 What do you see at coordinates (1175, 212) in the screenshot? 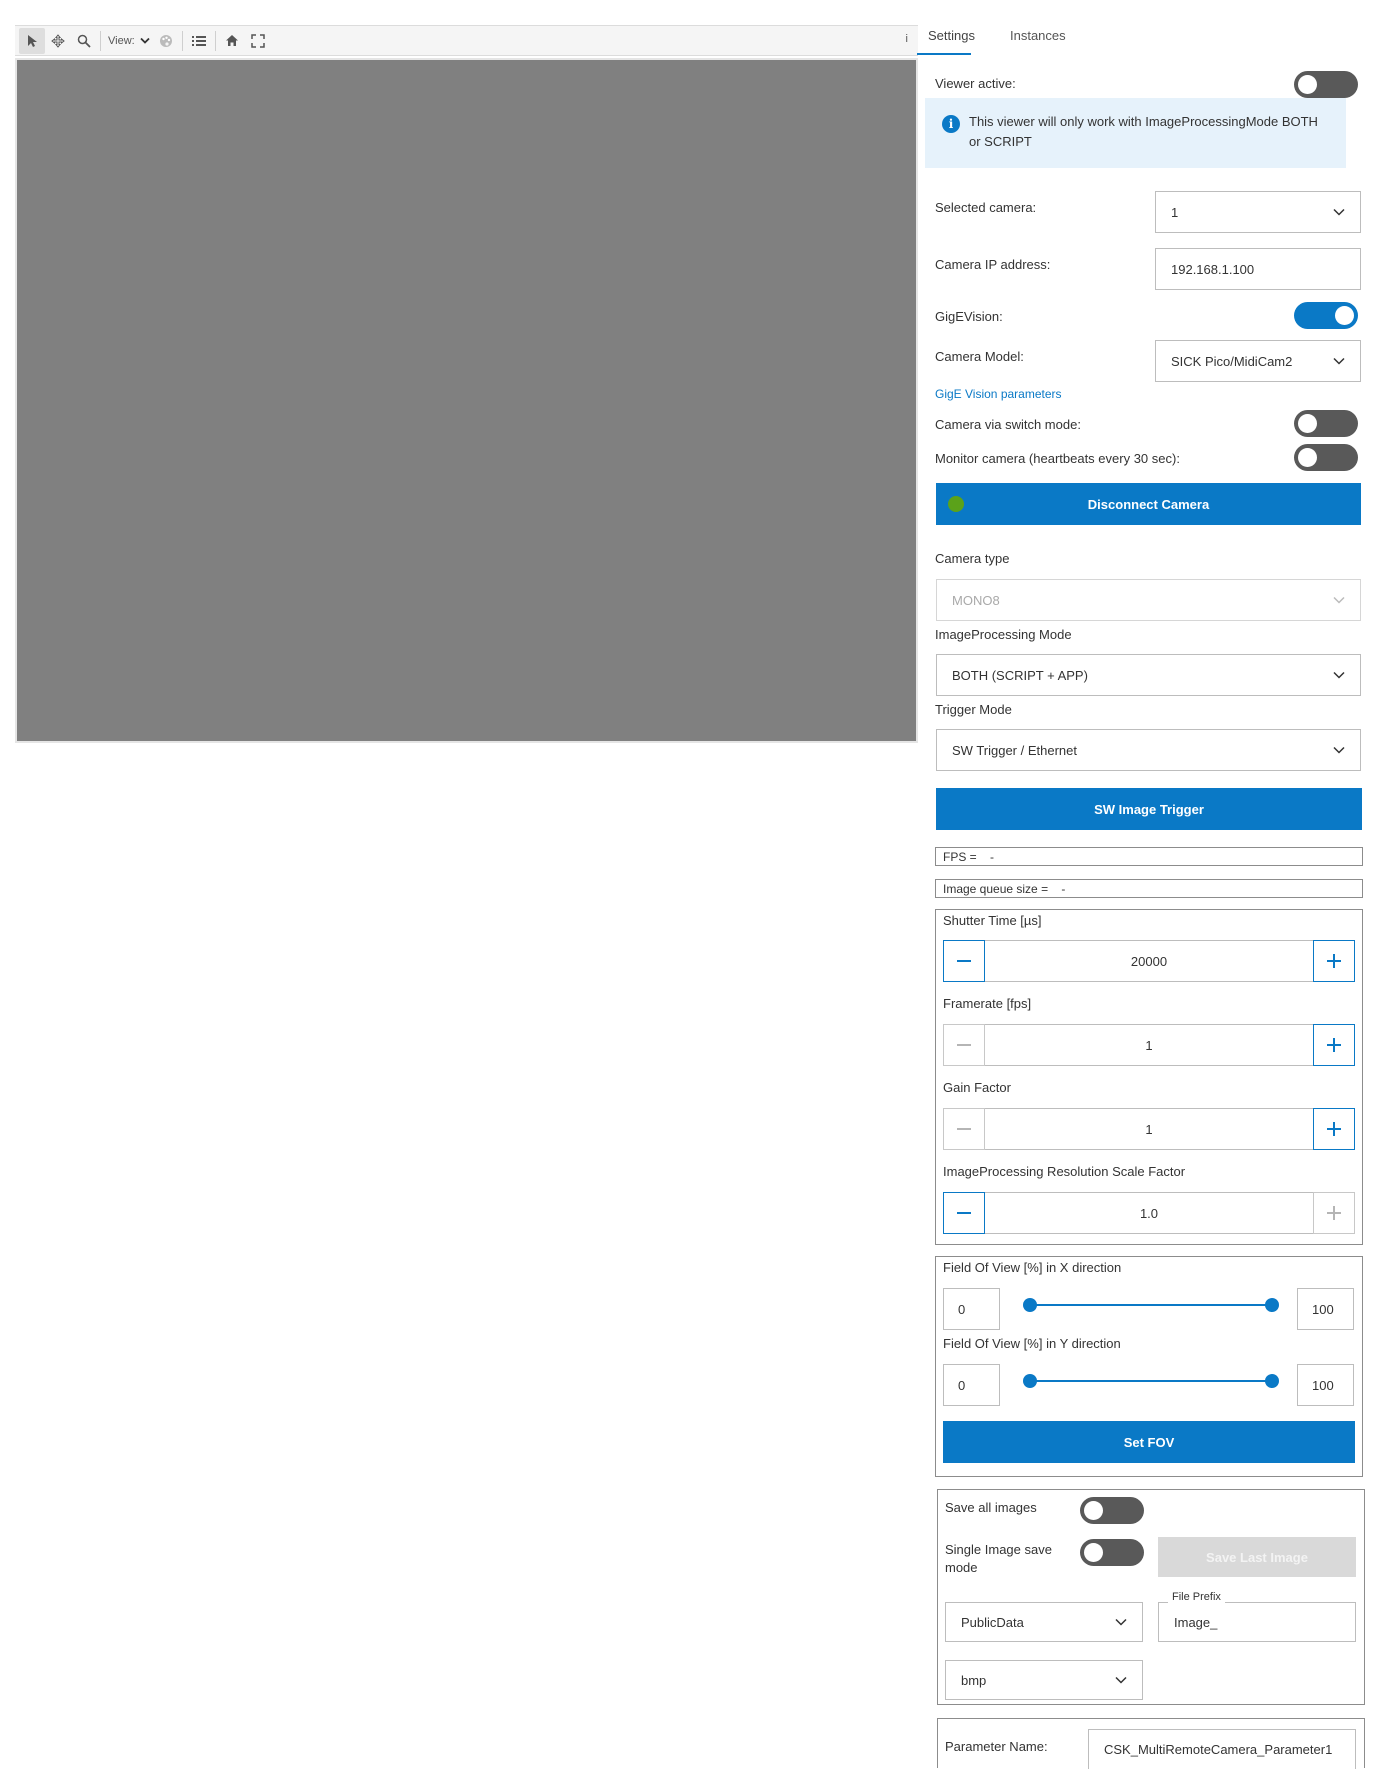
I see `selected-camera-value: 1` at bounding box center [1175, 212].